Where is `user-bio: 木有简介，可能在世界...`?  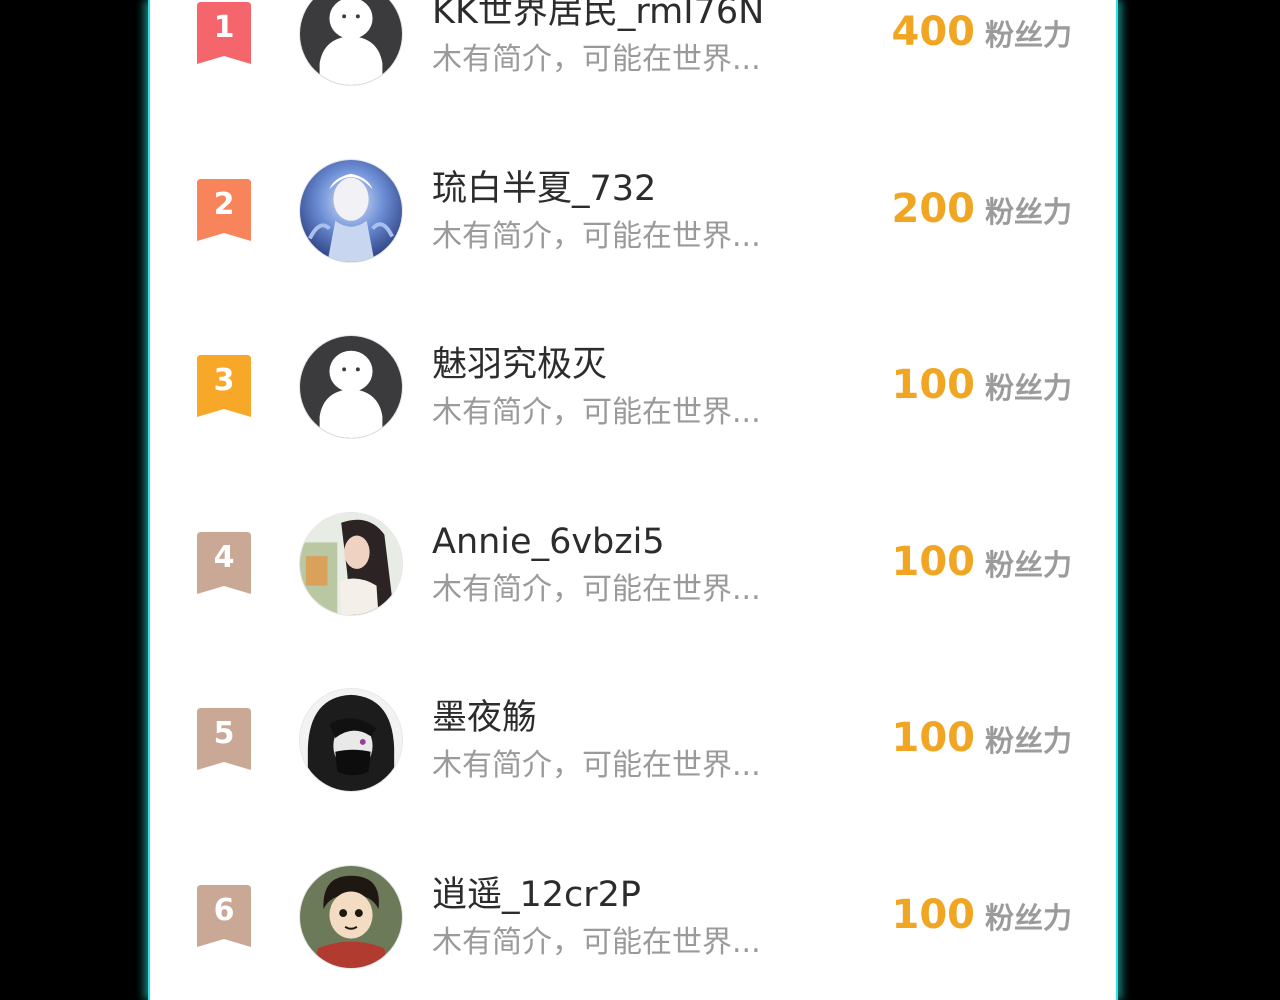
user-bio: 木有简介，可能在世界... is located at coordinates (596, 942).